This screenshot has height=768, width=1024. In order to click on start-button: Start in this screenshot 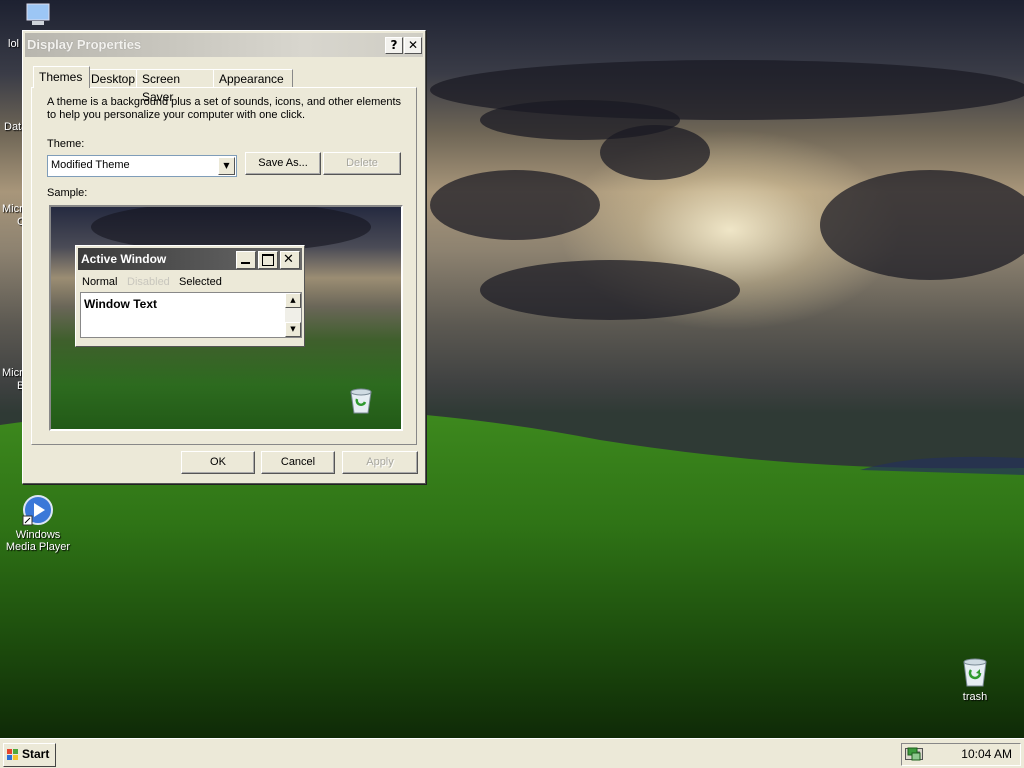, I will do `click(29, 755)`.